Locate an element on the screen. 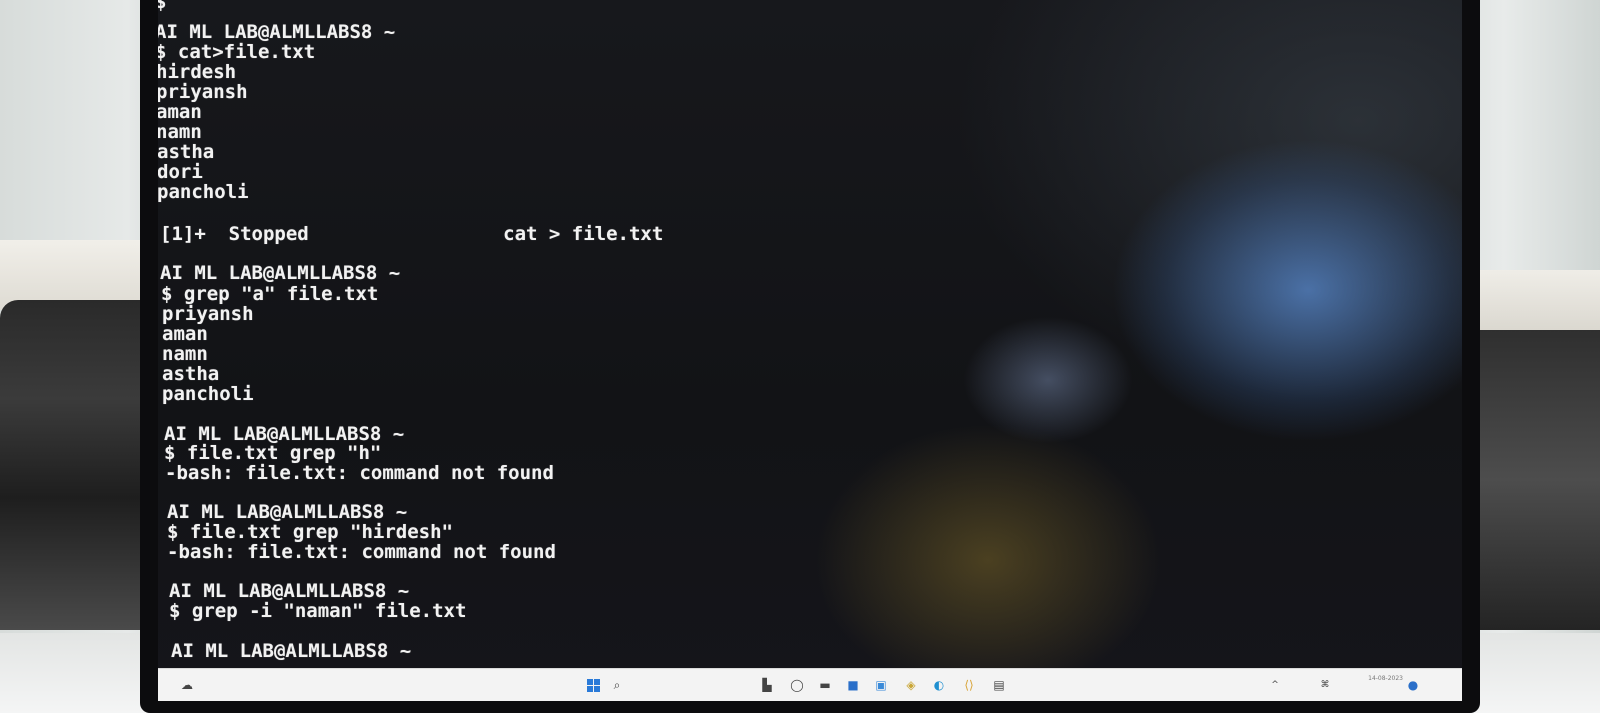 The width and height of the screenshot is (1600, 713). terminal-output-line: dori is located at coordinates (180, 172).